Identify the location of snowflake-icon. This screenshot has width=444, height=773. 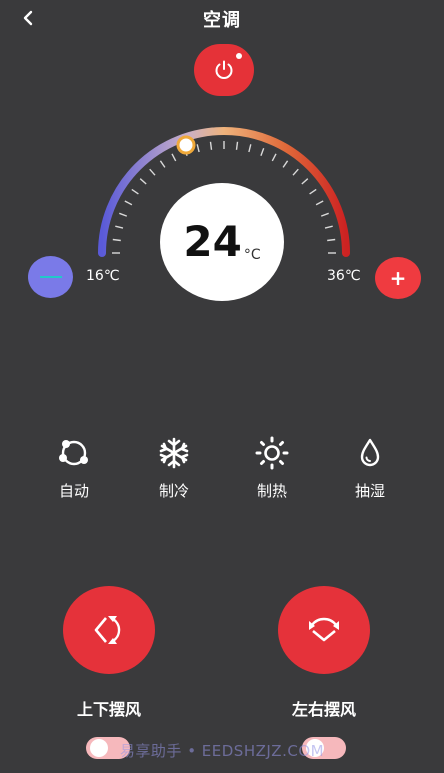
(174, 453).